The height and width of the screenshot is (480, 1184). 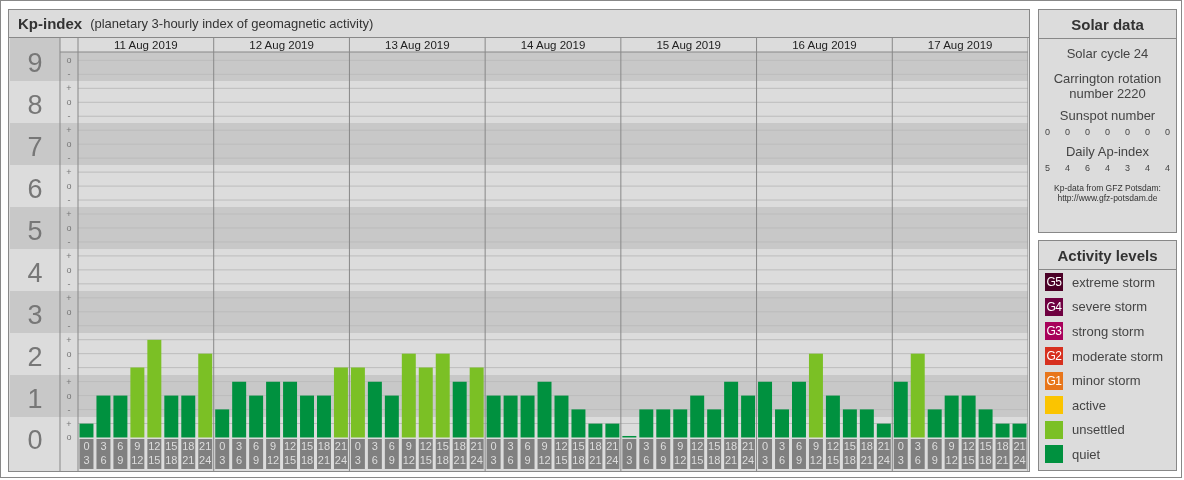 I want to click on axis-label: 3, so click(x=35, y=314).